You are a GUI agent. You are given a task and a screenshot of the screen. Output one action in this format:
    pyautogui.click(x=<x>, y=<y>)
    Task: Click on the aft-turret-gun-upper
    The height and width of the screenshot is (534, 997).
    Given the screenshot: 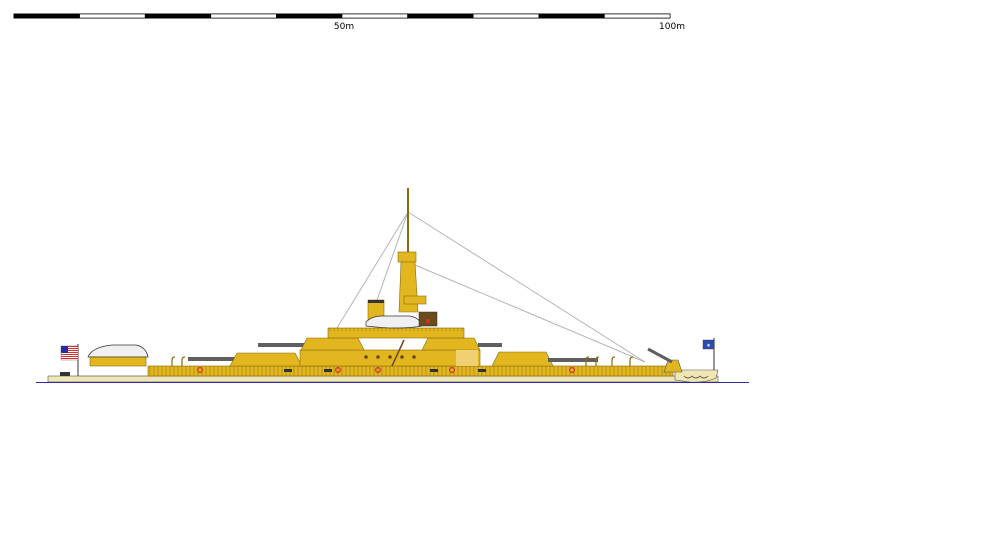 What is the action you would take?
    pyautogui.click(x=282, y=345)
    